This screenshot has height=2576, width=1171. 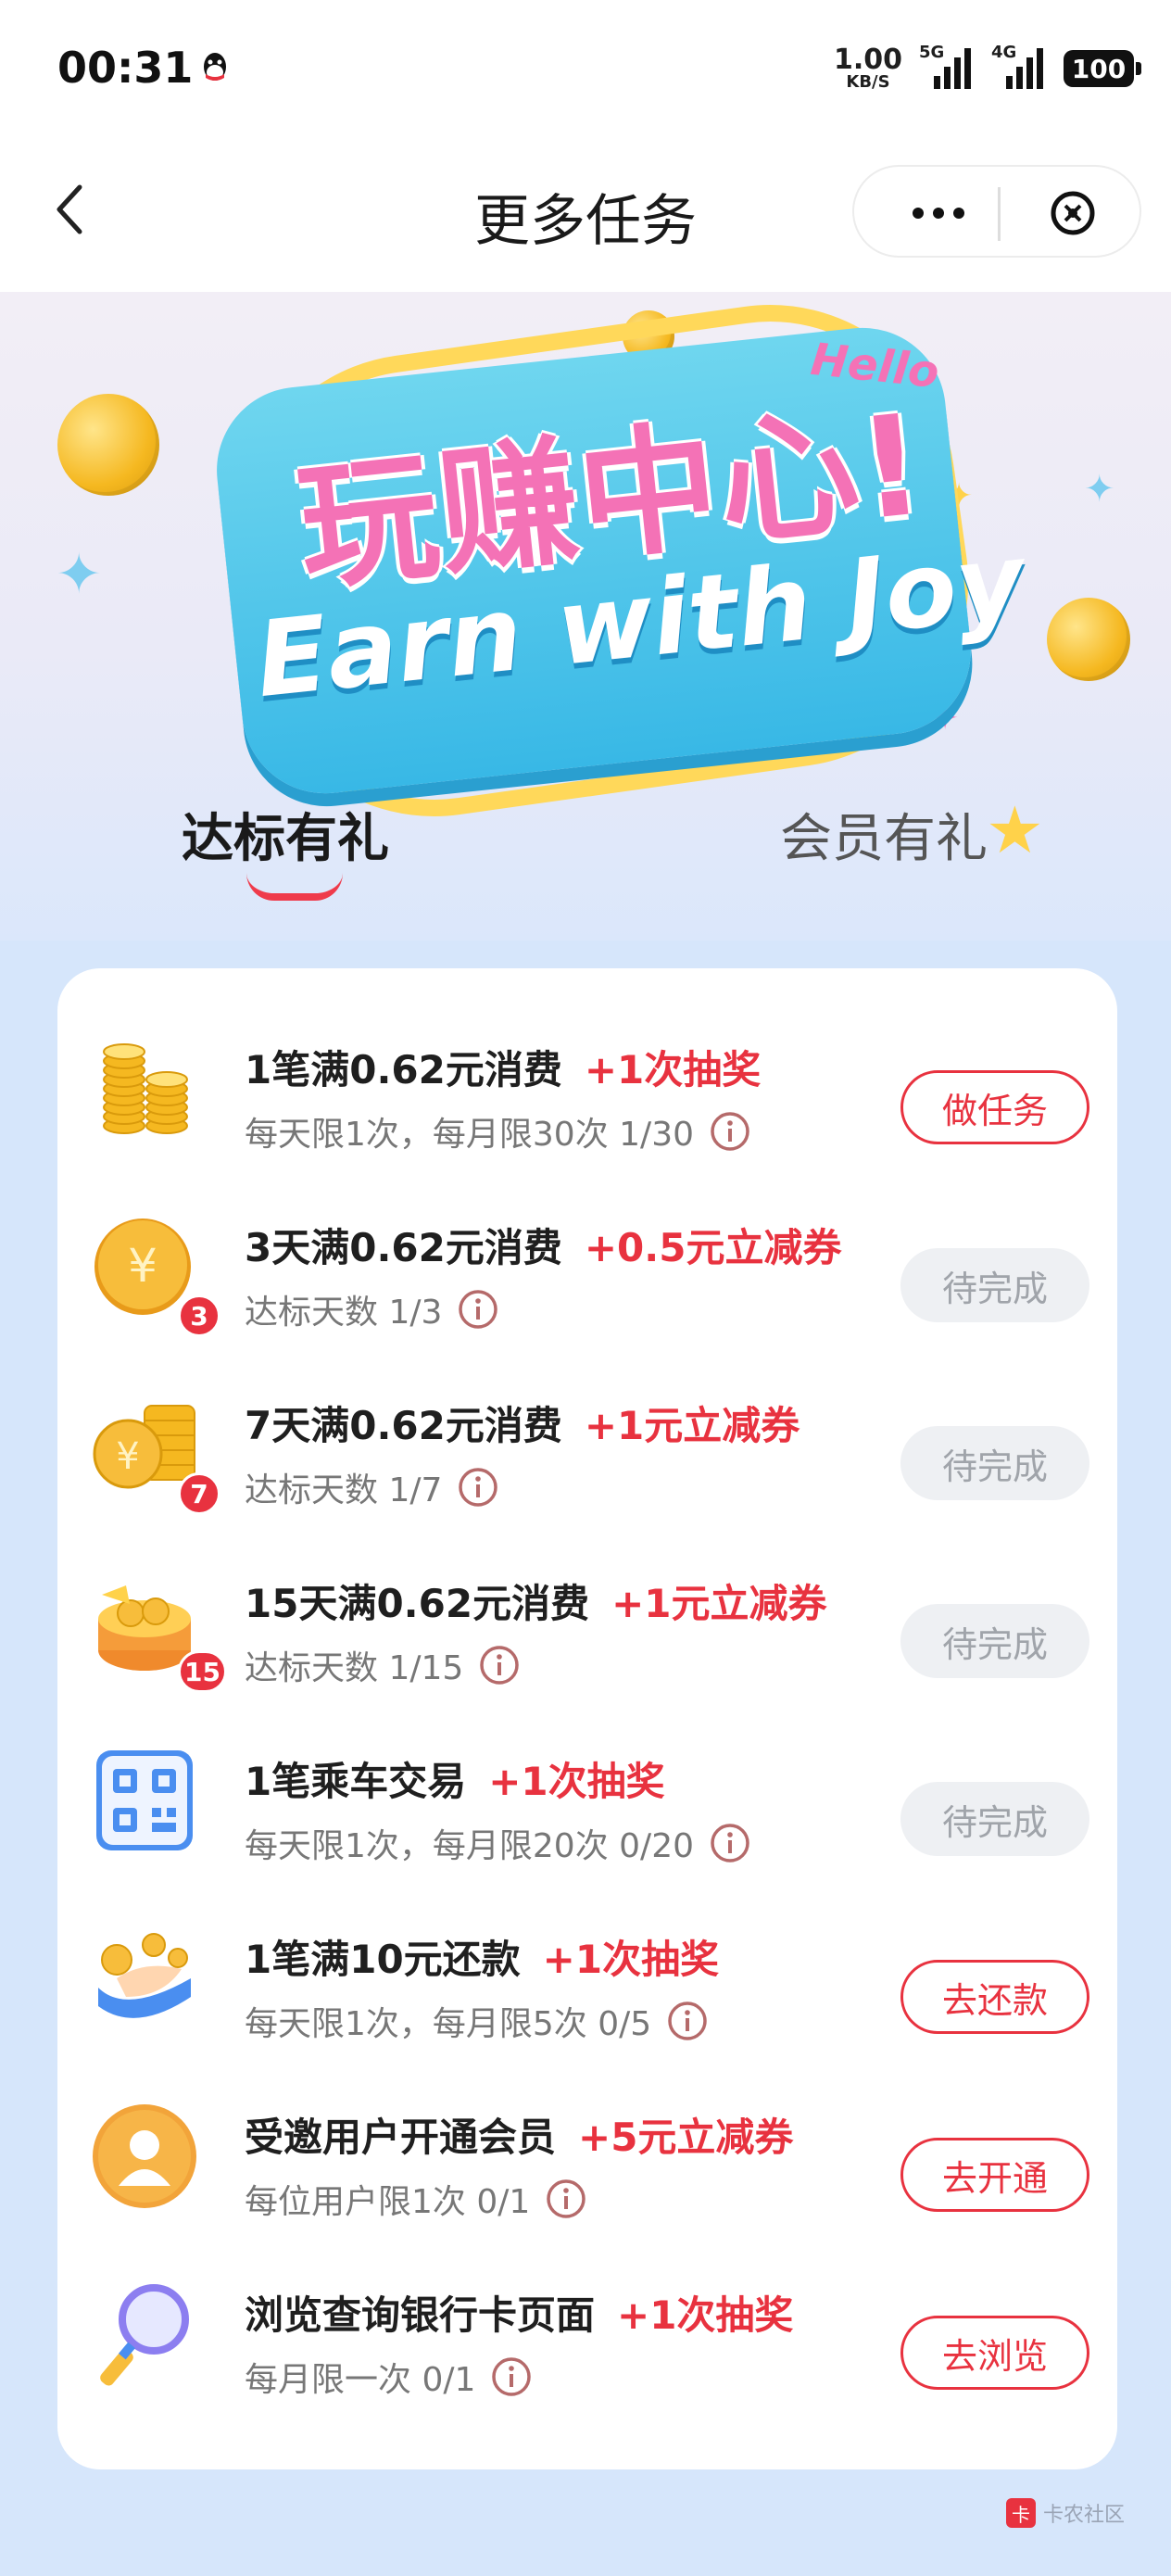 I want to click on task-item: 1笔乘车交易 +1次抽奖 每天限1次，每月限20次 0/20 待完成, so click(x=587, y=1815).